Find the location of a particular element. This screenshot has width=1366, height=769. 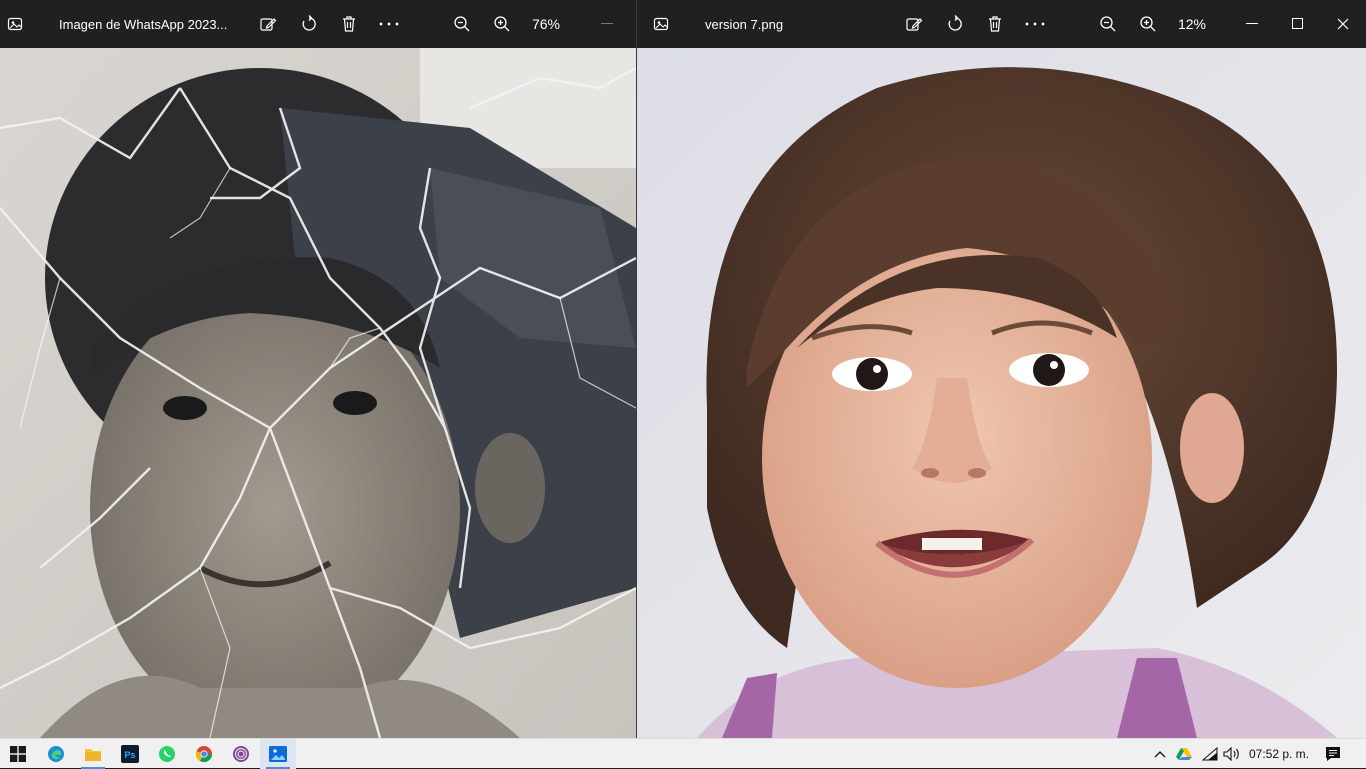

titlebar-right: version 7.png 12% is located at coordinates (1001, 24).